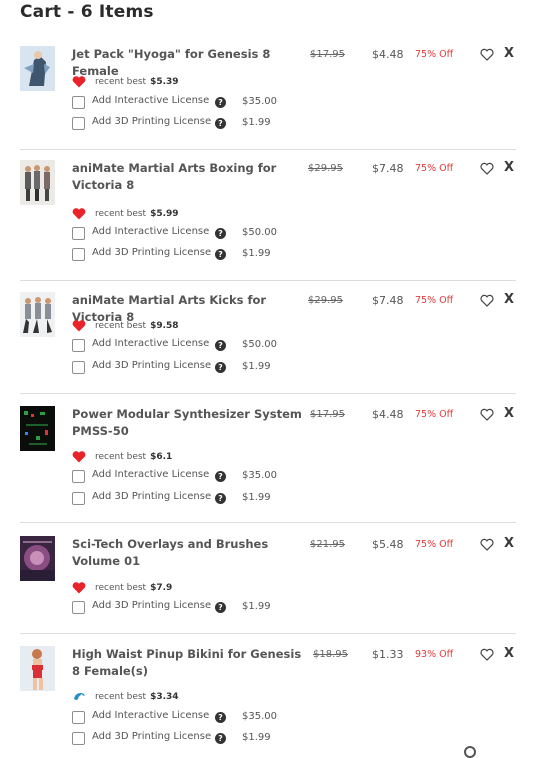 Image resolution: width=544 pixels, height=758 pixels. I want to click on partial-help-icon, so click(470, 752).